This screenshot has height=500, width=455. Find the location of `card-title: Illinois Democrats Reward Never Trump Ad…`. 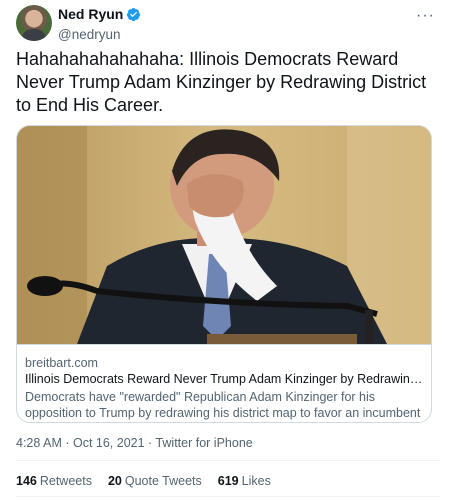

card-title: Illinois Democrats Reward Never Trump Ad… is located at coordinates (225, 379).